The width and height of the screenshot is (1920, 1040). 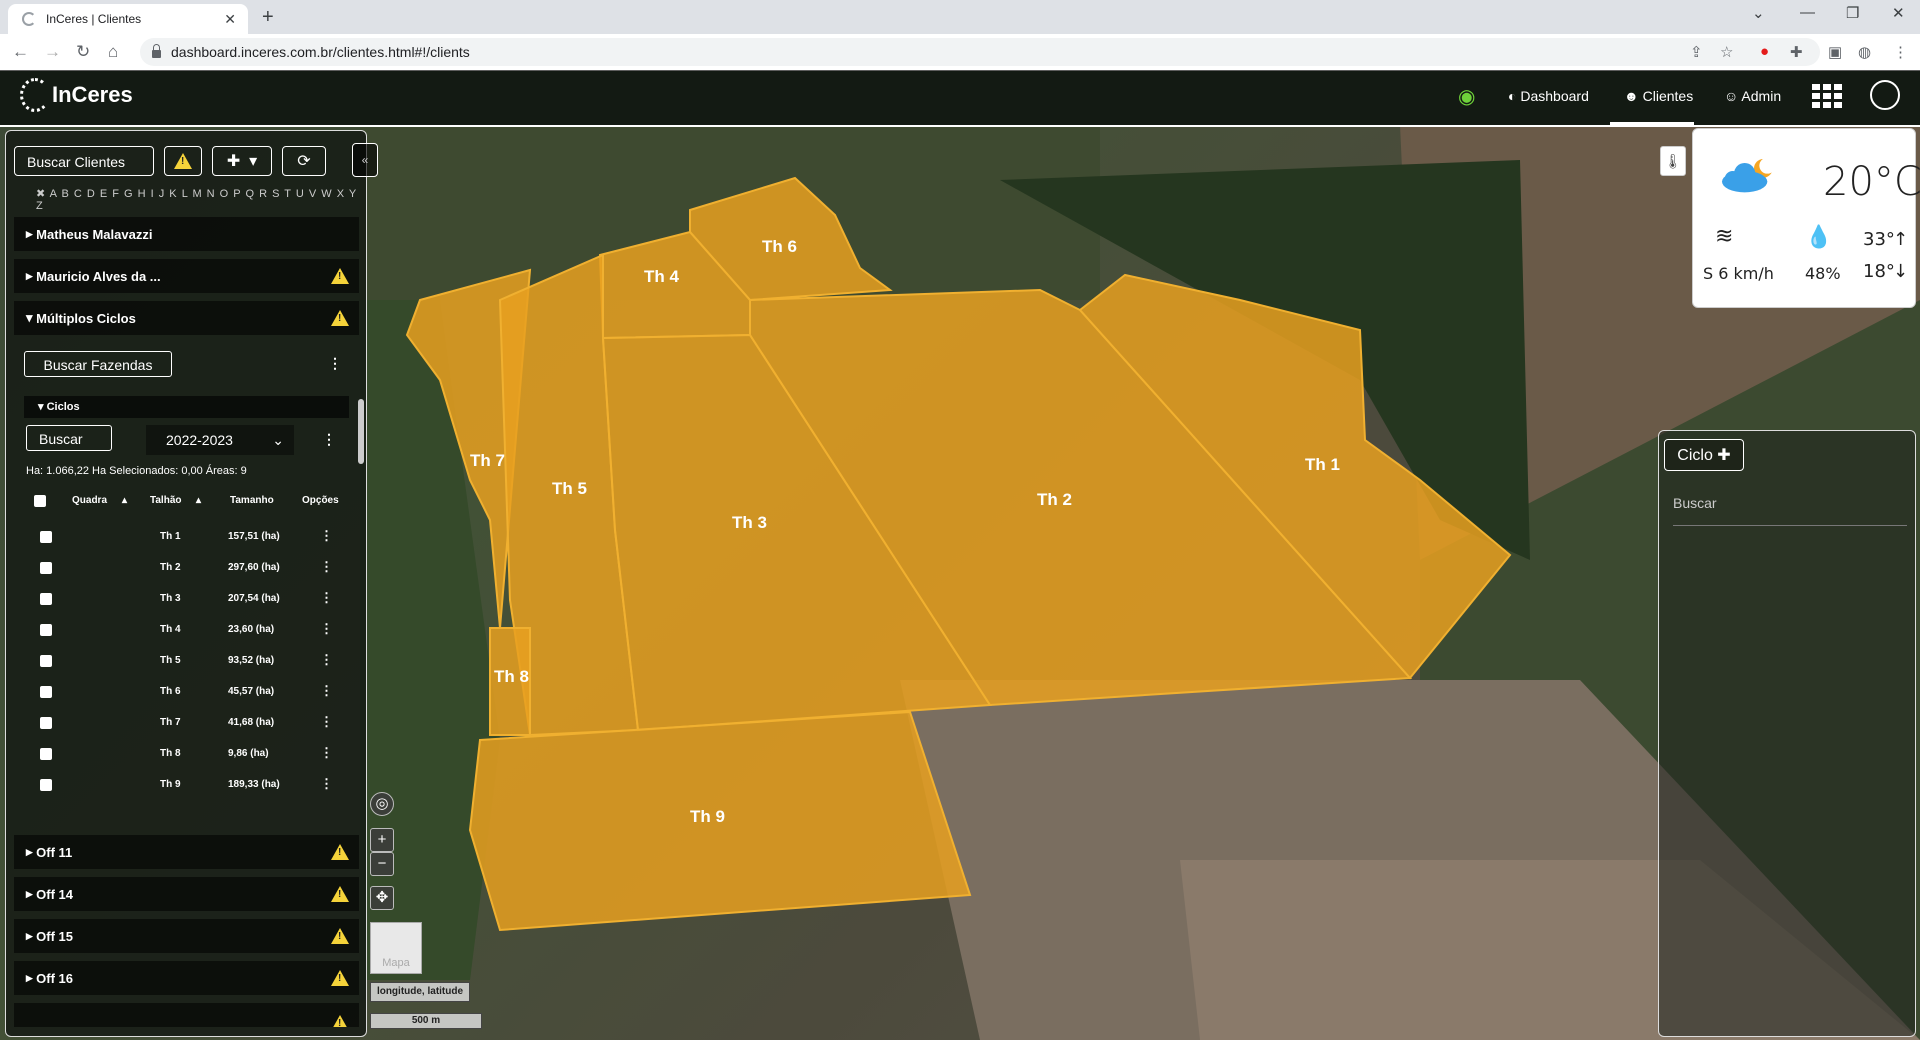 What do you see at coordinates (42, 407) in the screenshot?
I see `caret-down-icon: ▾` at bounding box center [42, 407].